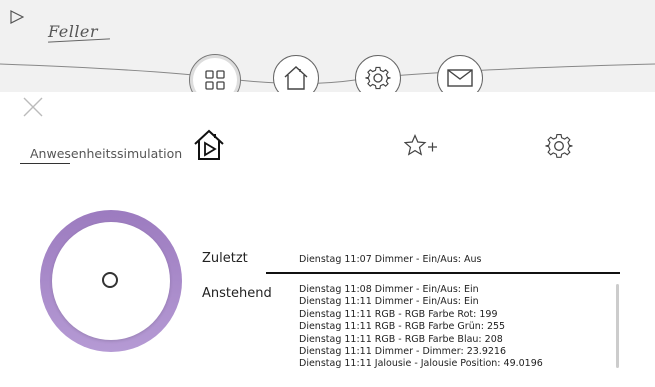  Describe the element at coordinates (398, 314) in the screenshot. I see `list-item: Dienstag 11:11 RGB - RGB Farbe Rot: 199` at that location.